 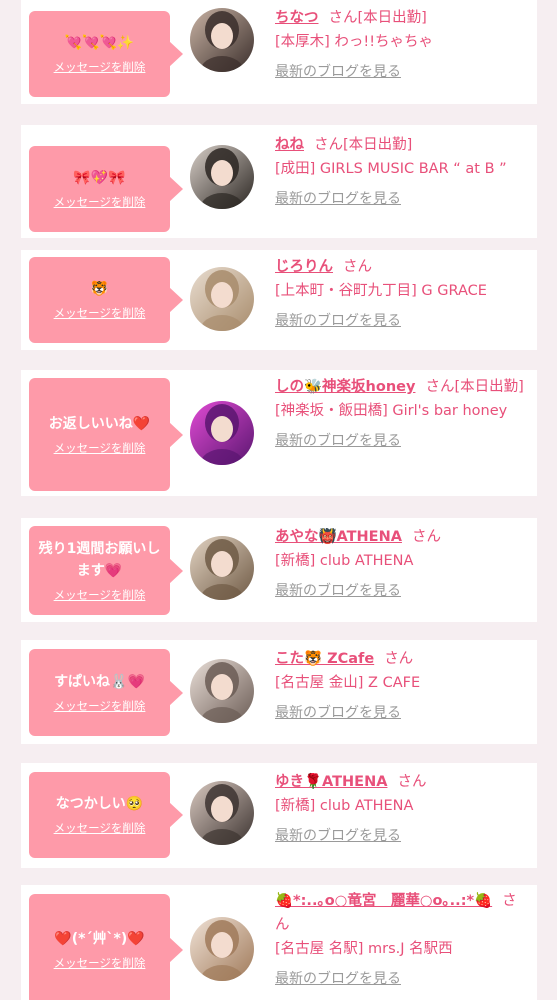 I want to click on sender-line: ねね さん[本日出勤], so click(x=402, y=145).